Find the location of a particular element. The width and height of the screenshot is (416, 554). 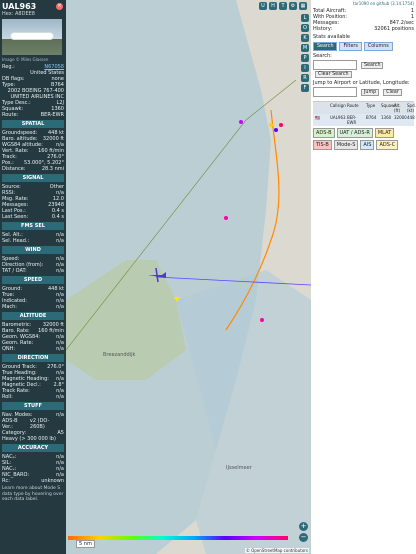

mach: n/a is located at coordinates (60, 307).